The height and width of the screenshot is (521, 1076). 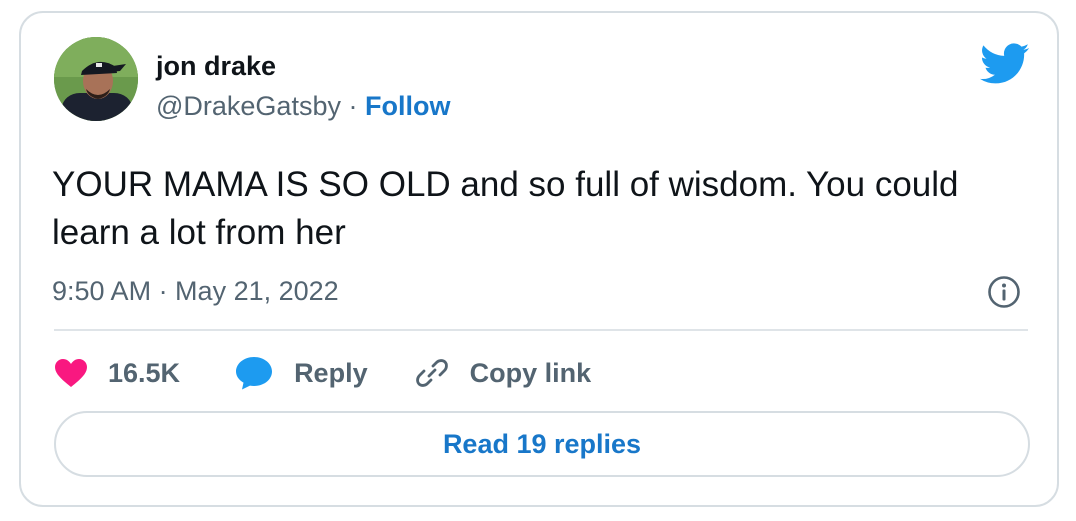 What do you see at coordinates (542, 444) in the screenshot?
I see `read-replies-button: Read 19 replies` at bounding box center [542, 444].